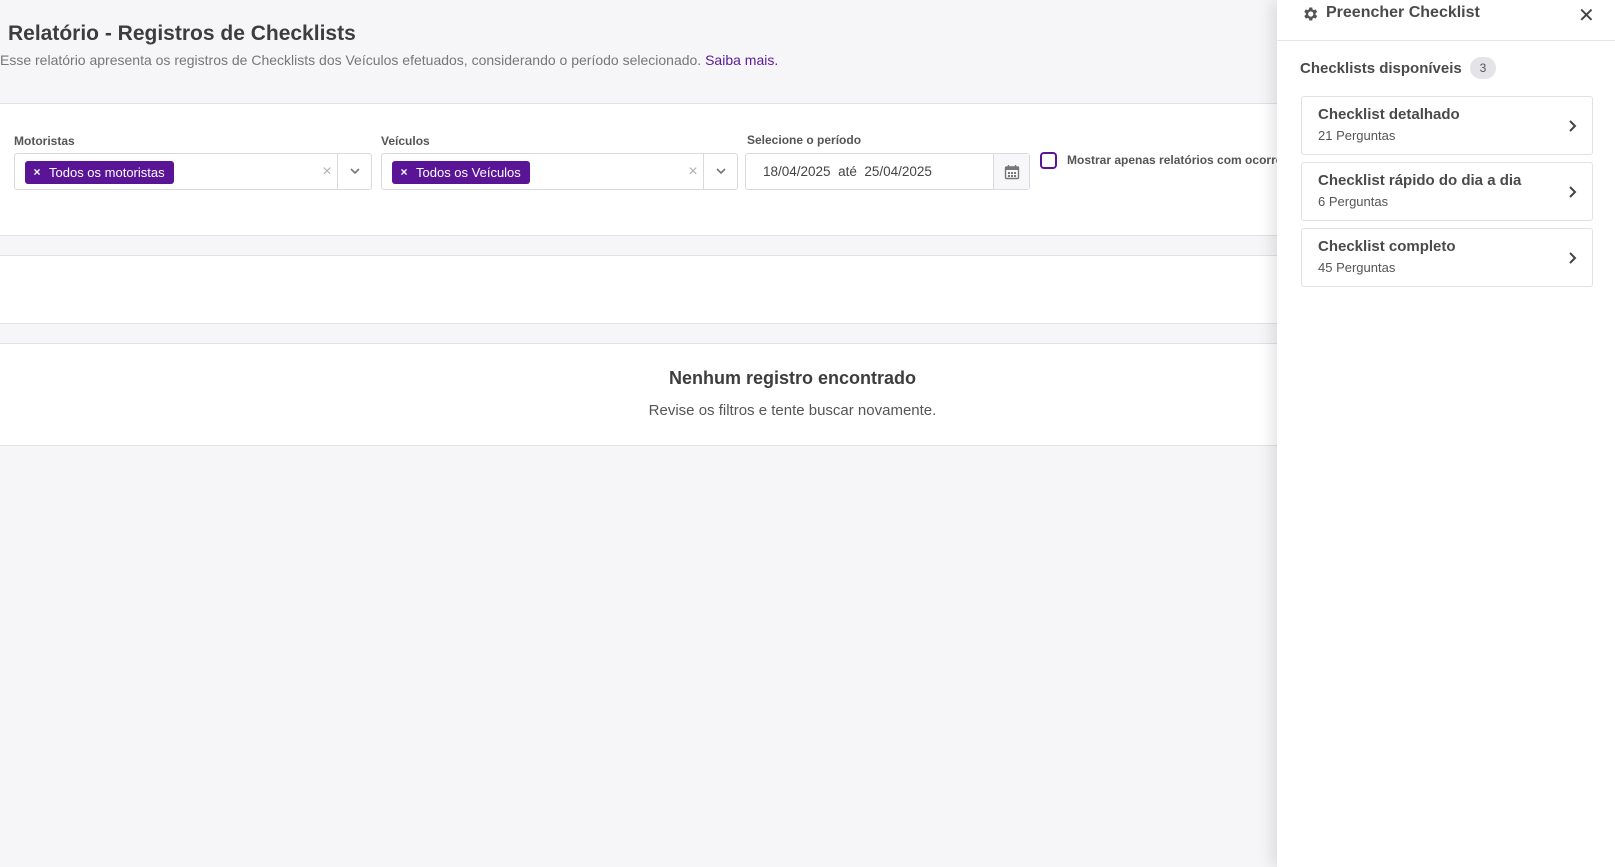 The image size is (1615, 867). What do you see at coordinates (107, 172) in the screenshot?
I see `drivers-chip-label: Todos os motoristas` at bounding box center [107, 172].